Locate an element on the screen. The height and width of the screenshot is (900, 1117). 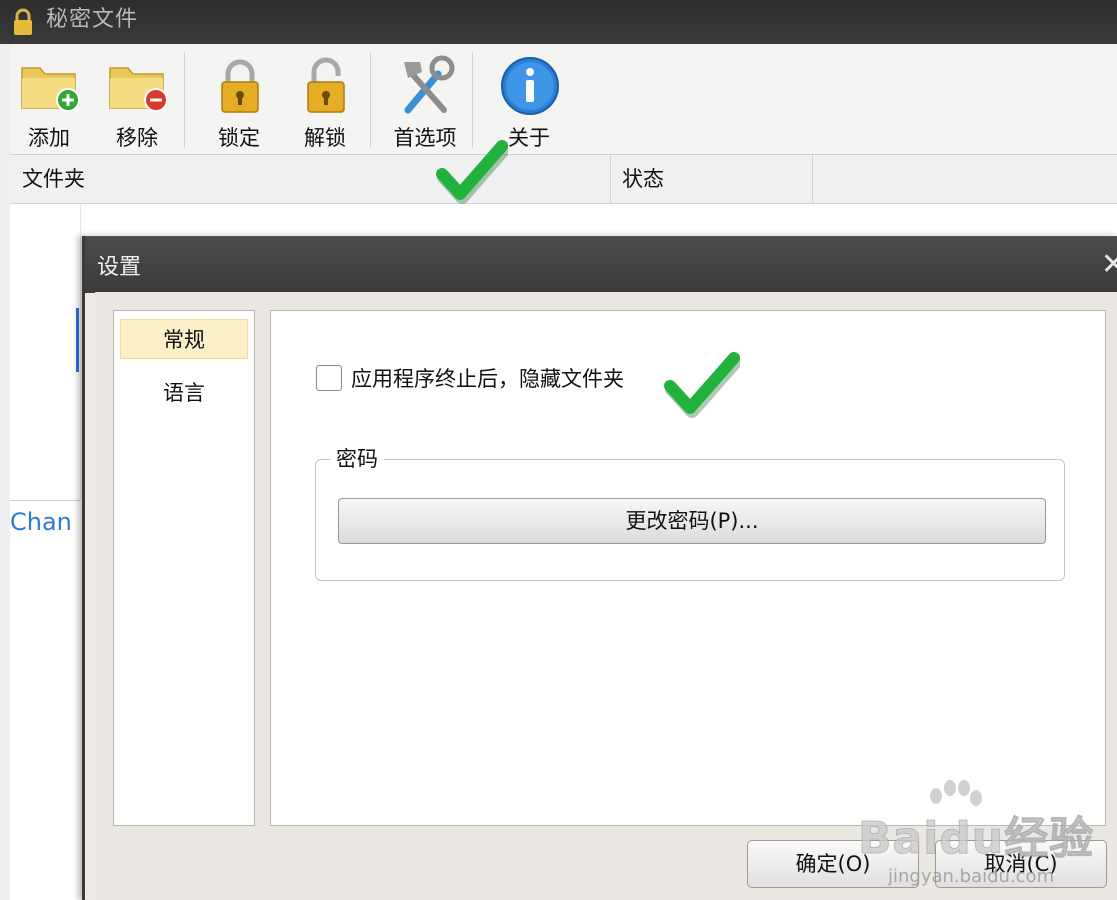
settings-nav: 常规 语言 is located at coordinates (184, 568).